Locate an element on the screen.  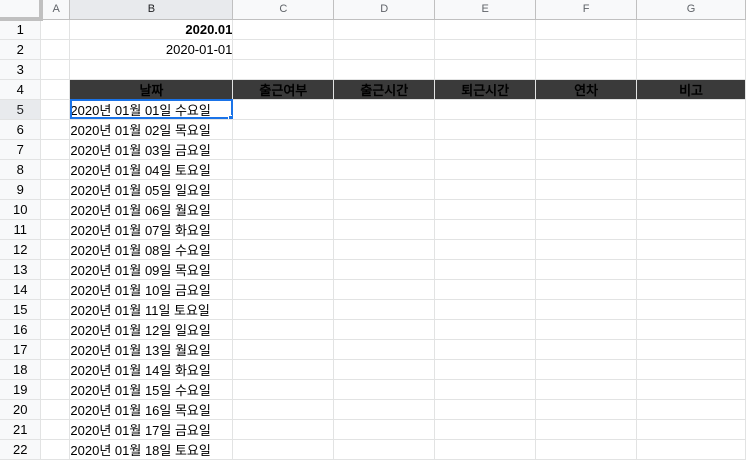
cell-G9 is located at coordinates (691, 189).